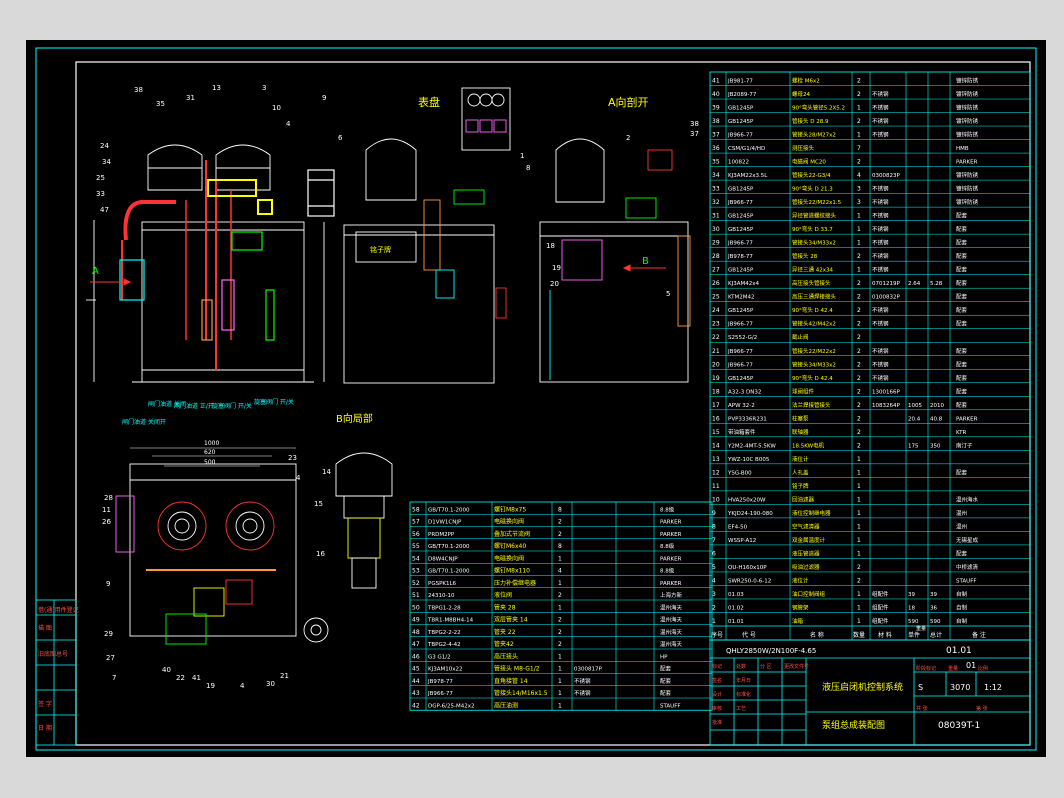  What do you see at coordinates (509, 522) in the screenshot?
I see `bom-left-name: 电磁换向阀` at bounding box center [509, 522].